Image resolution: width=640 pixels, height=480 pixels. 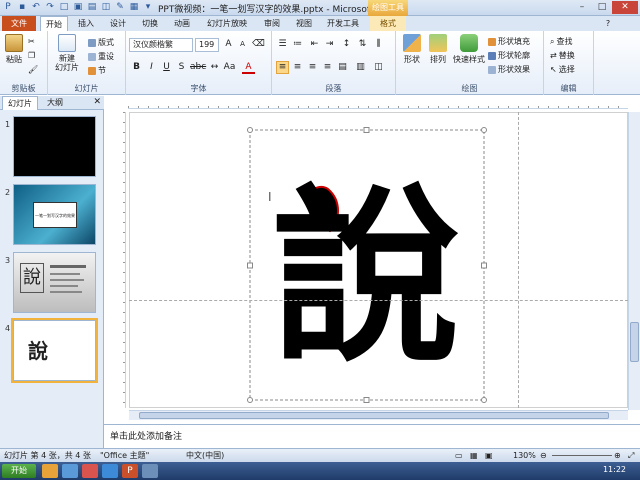 What do you see at coordinates (374, 415) in the screenshot?
I see `hscroll-thumb` at bounding box center [374, 415].